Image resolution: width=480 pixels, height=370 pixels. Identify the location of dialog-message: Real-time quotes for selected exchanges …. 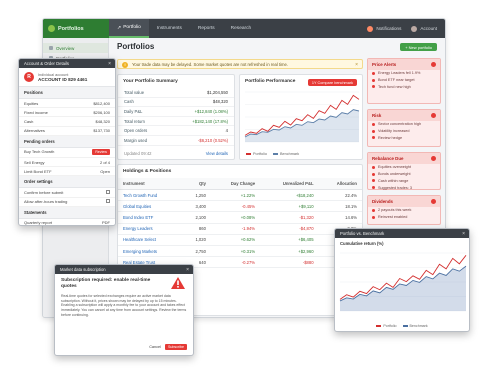
(124, 305).